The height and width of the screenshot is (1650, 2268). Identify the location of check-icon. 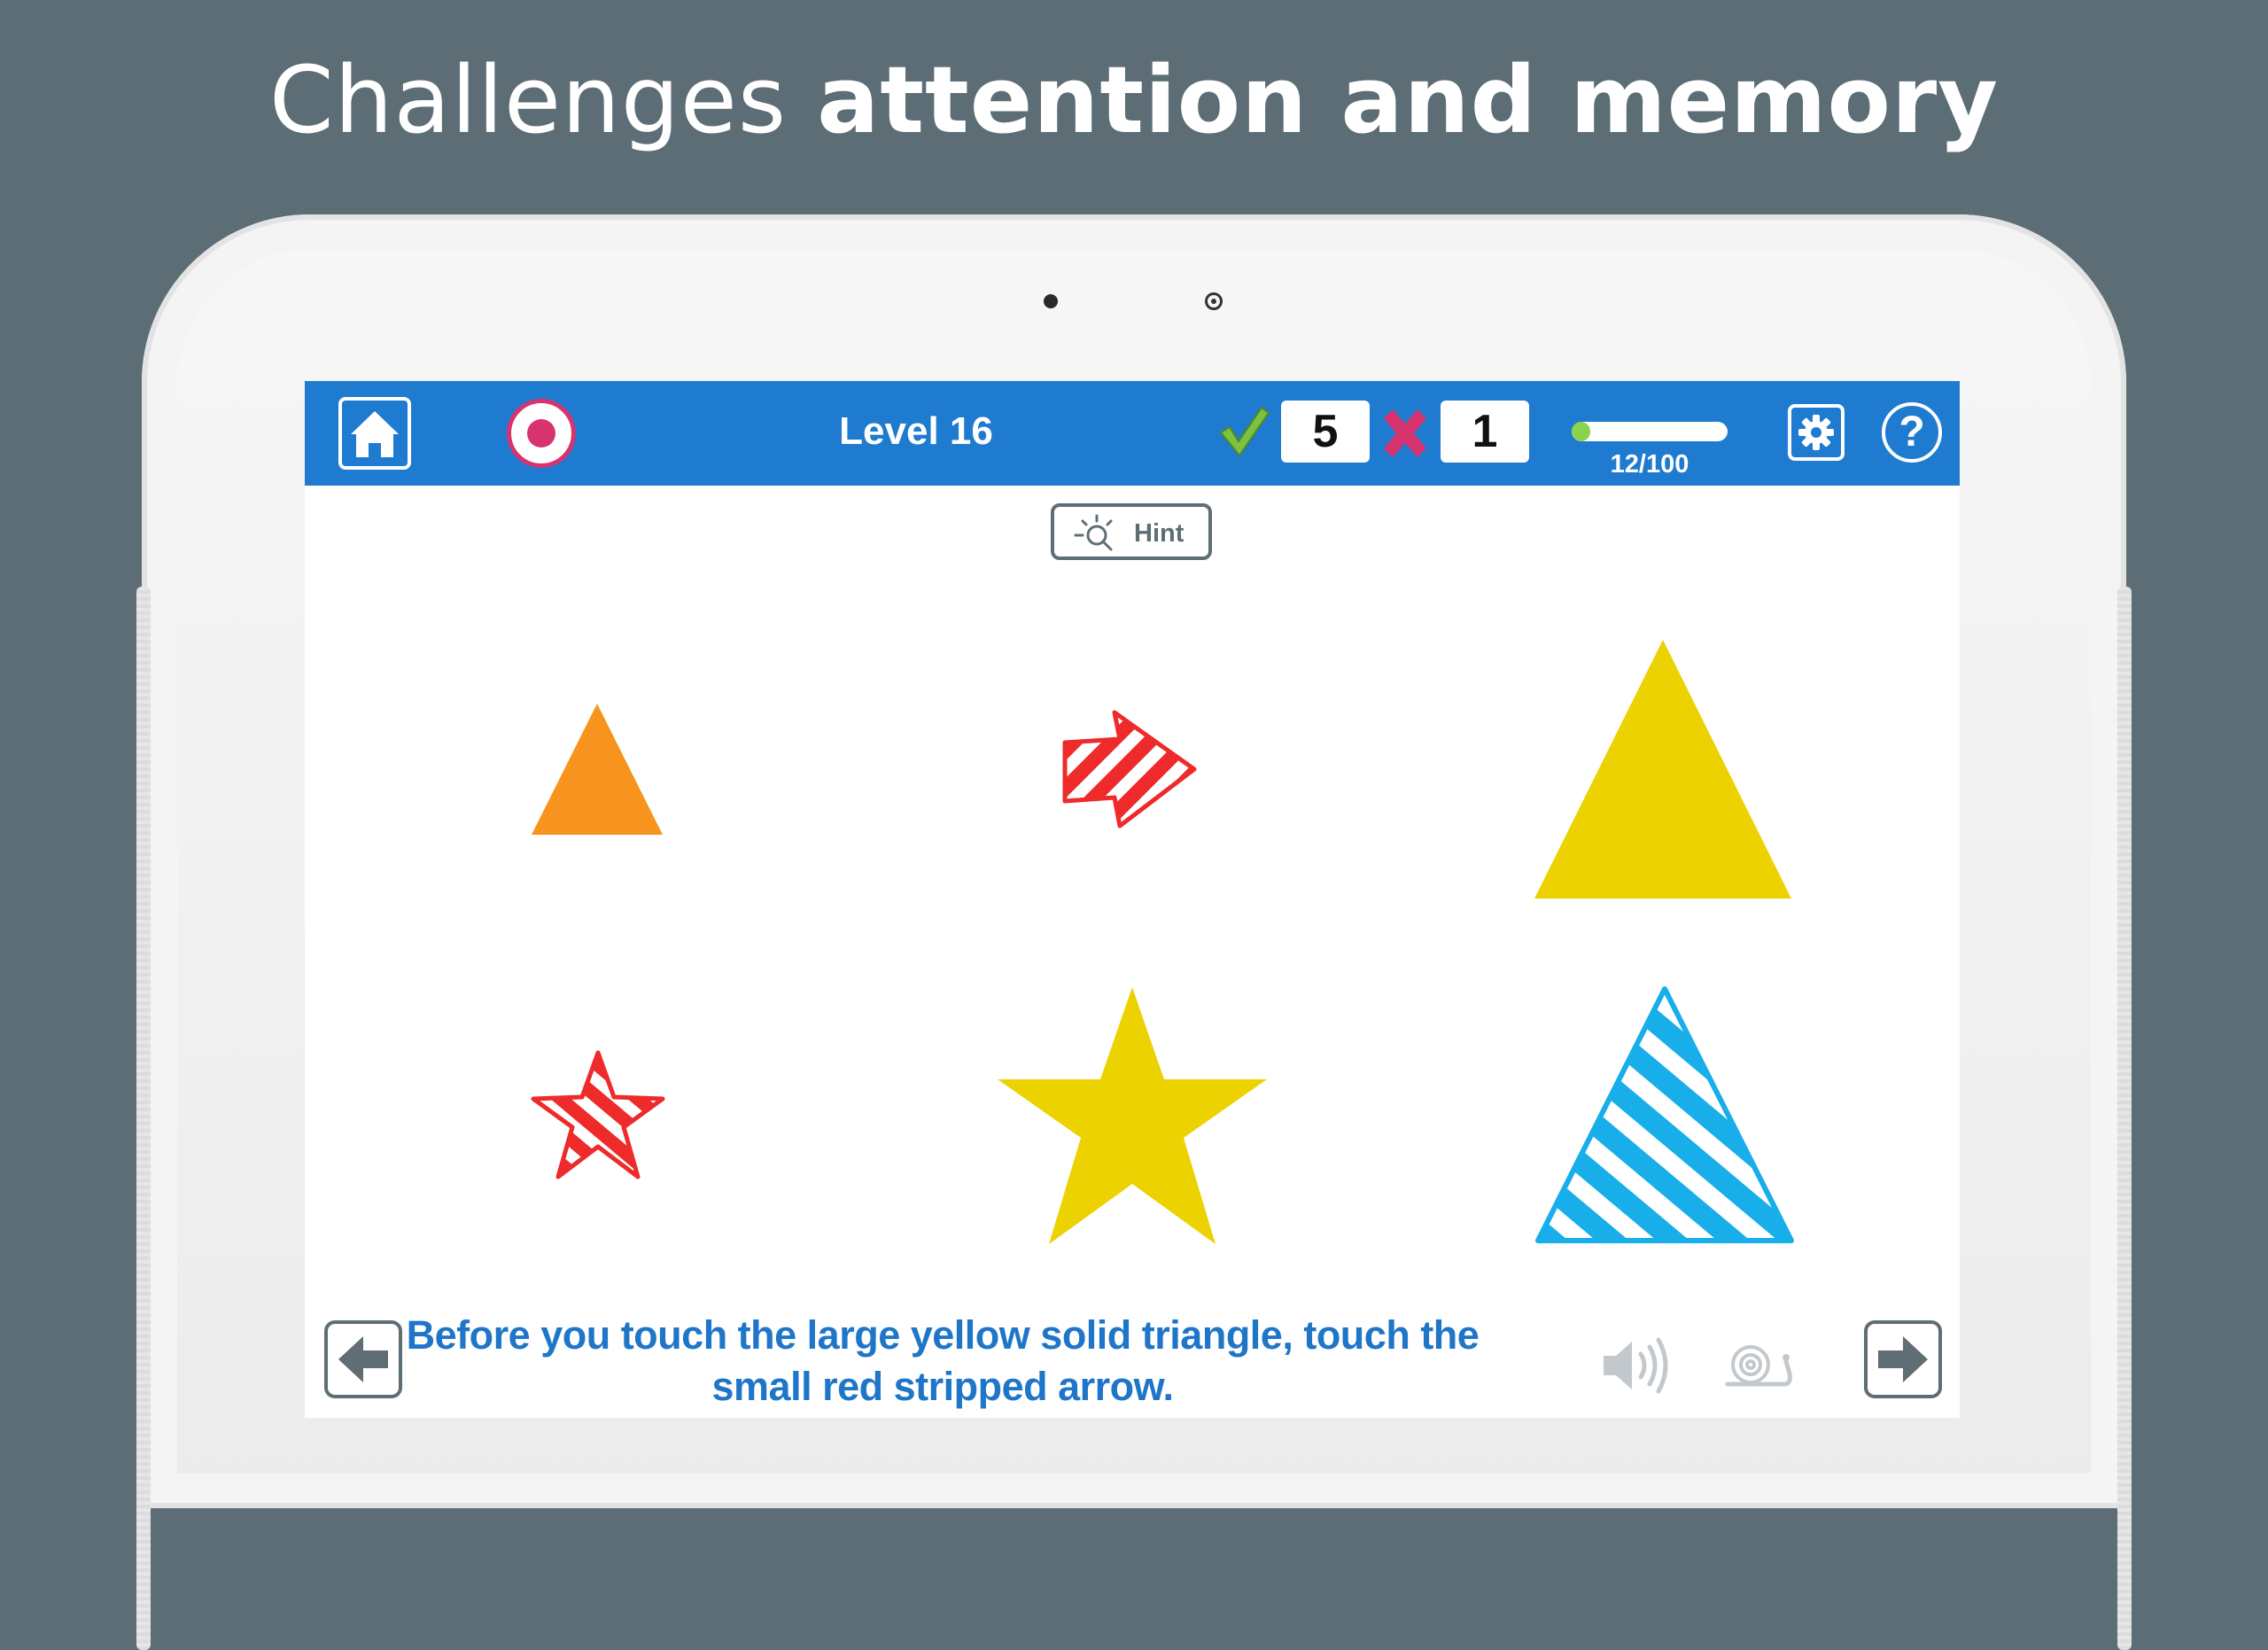
(1244, 431).